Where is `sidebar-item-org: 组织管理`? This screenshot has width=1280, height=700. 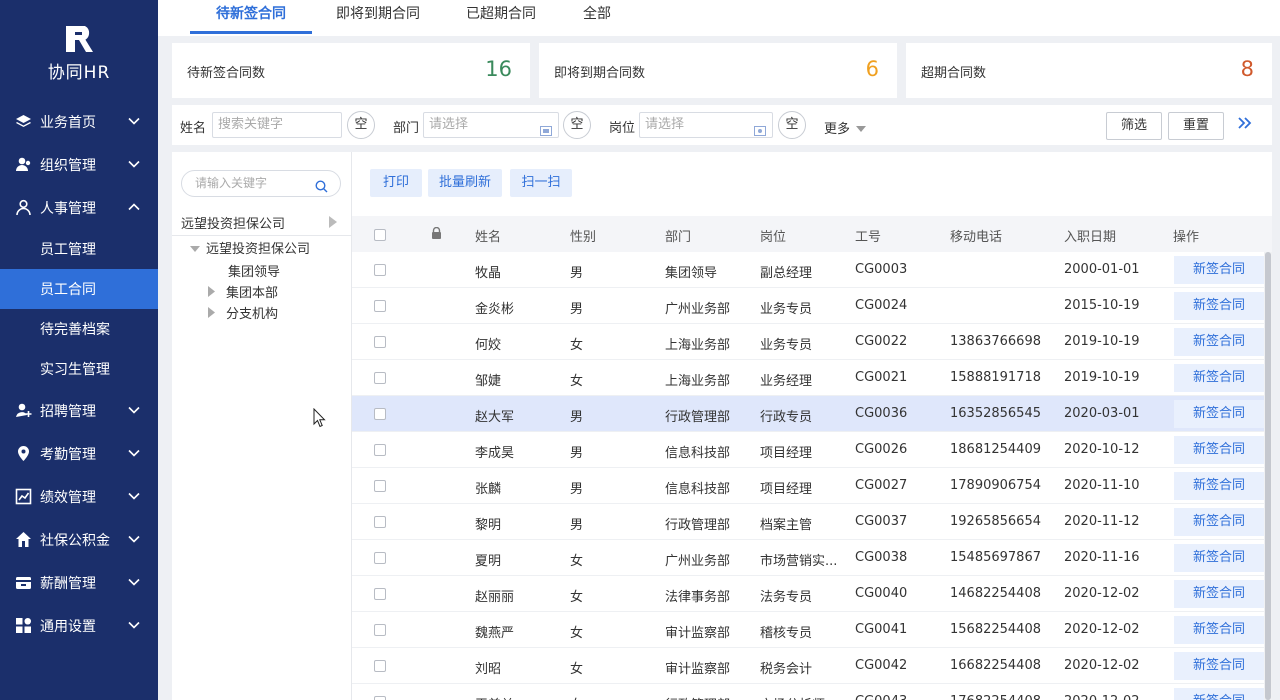 sidebar-item-org: 组织管理 is located at coordinates (79, 164).